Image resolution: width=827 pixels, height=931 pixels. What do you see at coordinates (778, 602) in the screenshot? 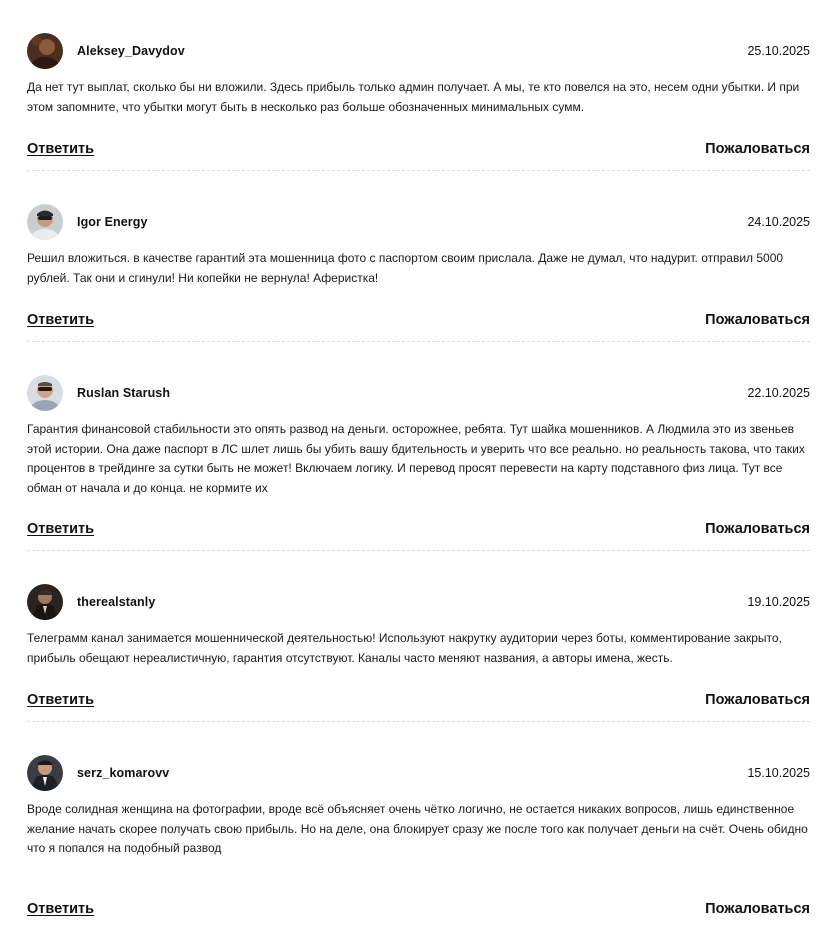
I see `comment-date: 19.10.2025` at bounding box center [778, 602].